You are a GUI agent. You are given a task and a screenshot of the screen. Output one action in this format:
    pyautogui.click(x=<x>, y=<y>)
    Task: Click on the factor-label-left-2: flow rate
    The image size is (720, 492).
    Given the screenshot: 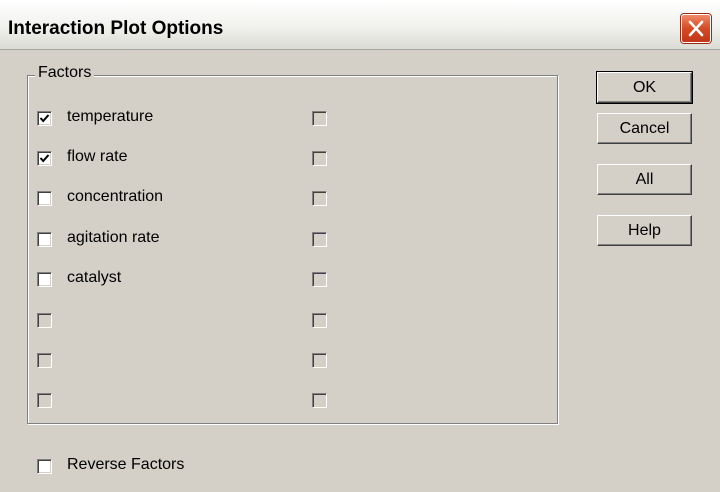 What is the action you would take?
    pyautogui.click(x=97, y=156)
    